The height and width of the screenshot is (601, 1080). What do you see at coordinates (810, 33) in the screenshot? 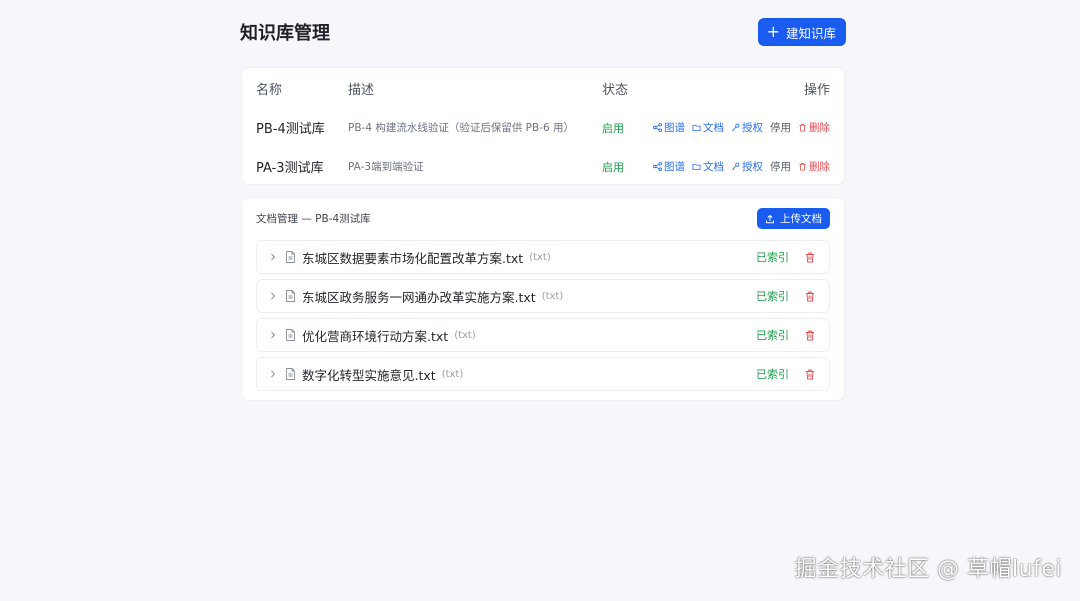
I see `create-kb-label: 建知识库` at bounding box center [810, 33].